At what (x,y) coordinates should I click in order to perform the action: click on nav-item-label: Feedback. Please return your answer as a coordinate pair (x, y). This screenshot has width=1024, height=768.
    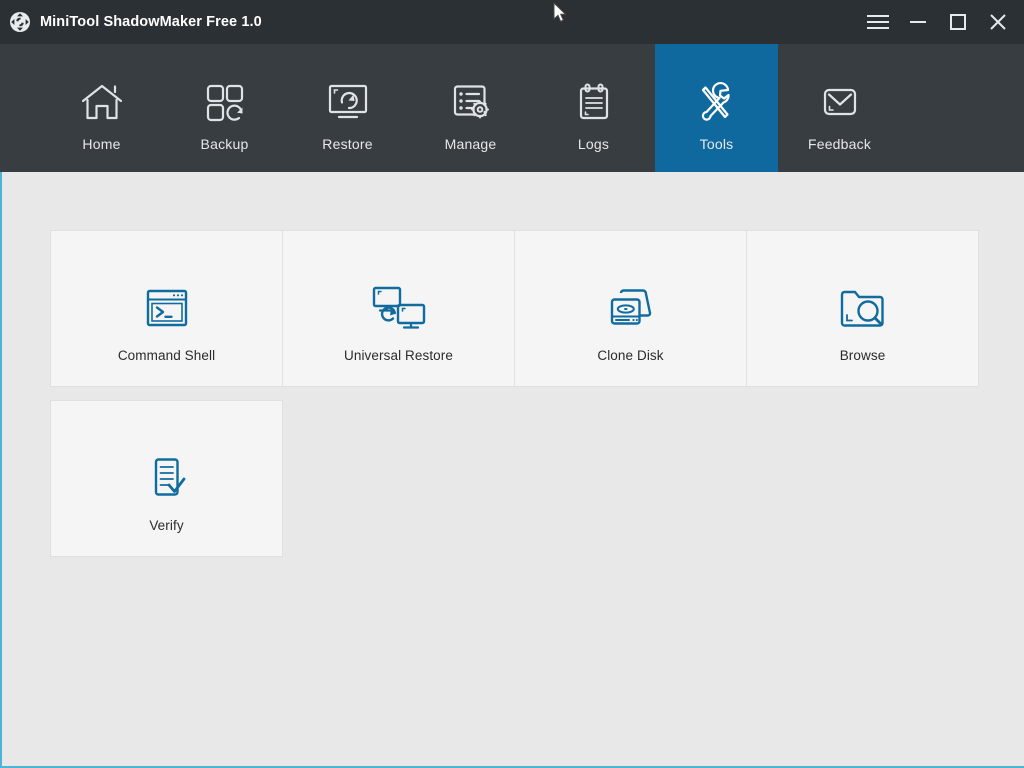
    Looking at the image, I should click on (839, 144).